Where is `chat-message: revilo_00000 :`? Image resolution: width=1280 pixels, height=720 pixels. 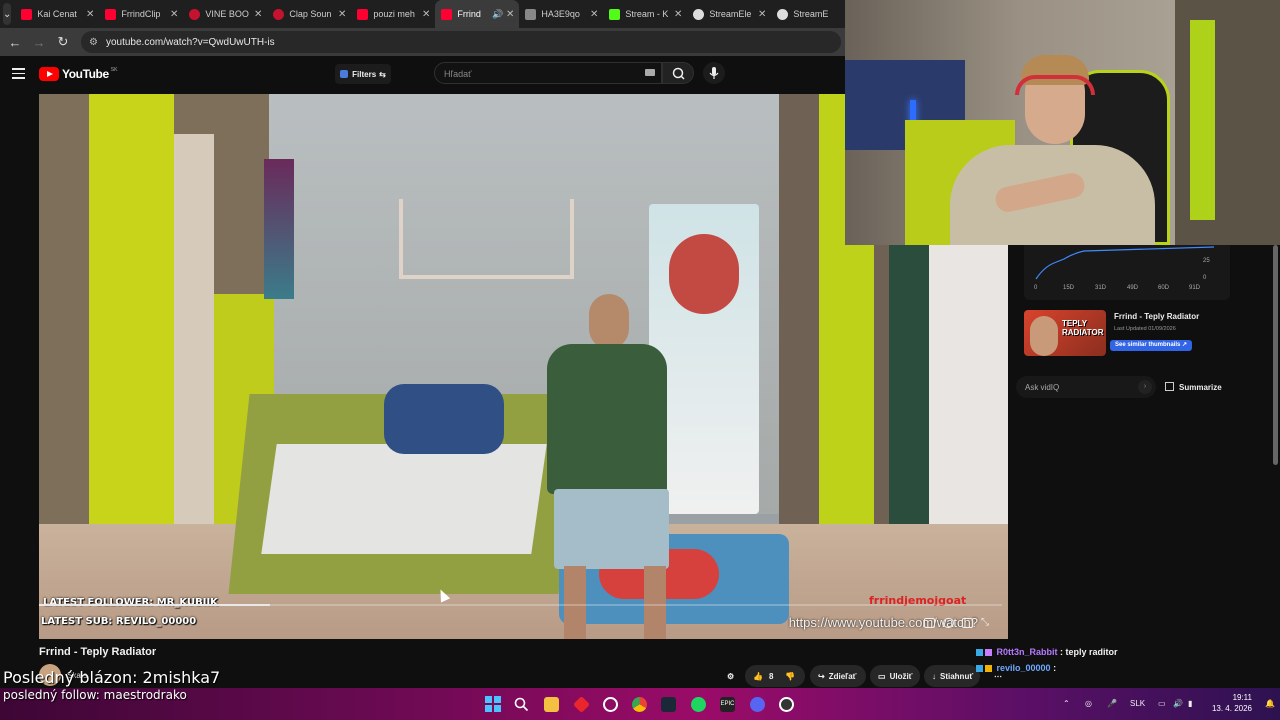 chat-message: revilo_00000 : is located at coordinates (1016, 668).